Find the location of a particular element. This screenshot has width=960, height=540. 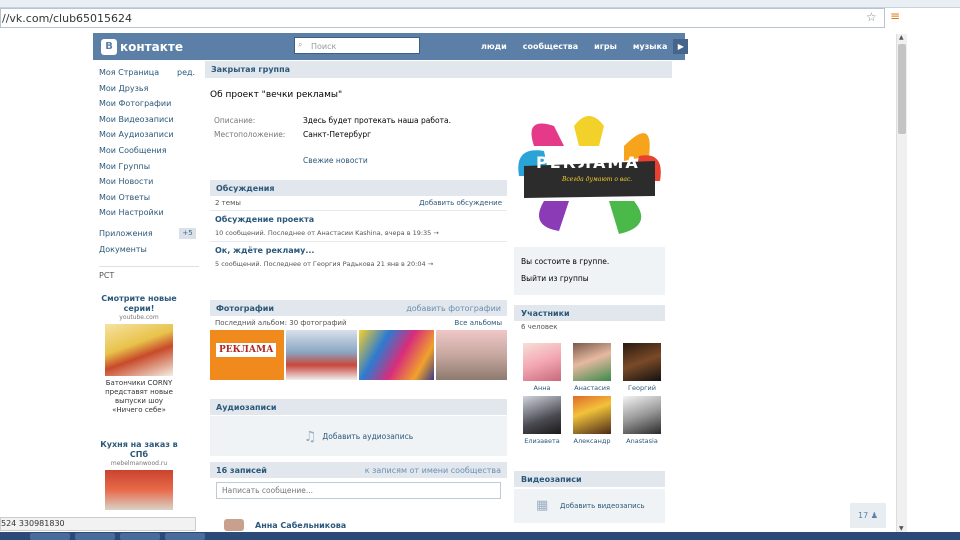

nav-games: игры is located at coordinates (605, 48).